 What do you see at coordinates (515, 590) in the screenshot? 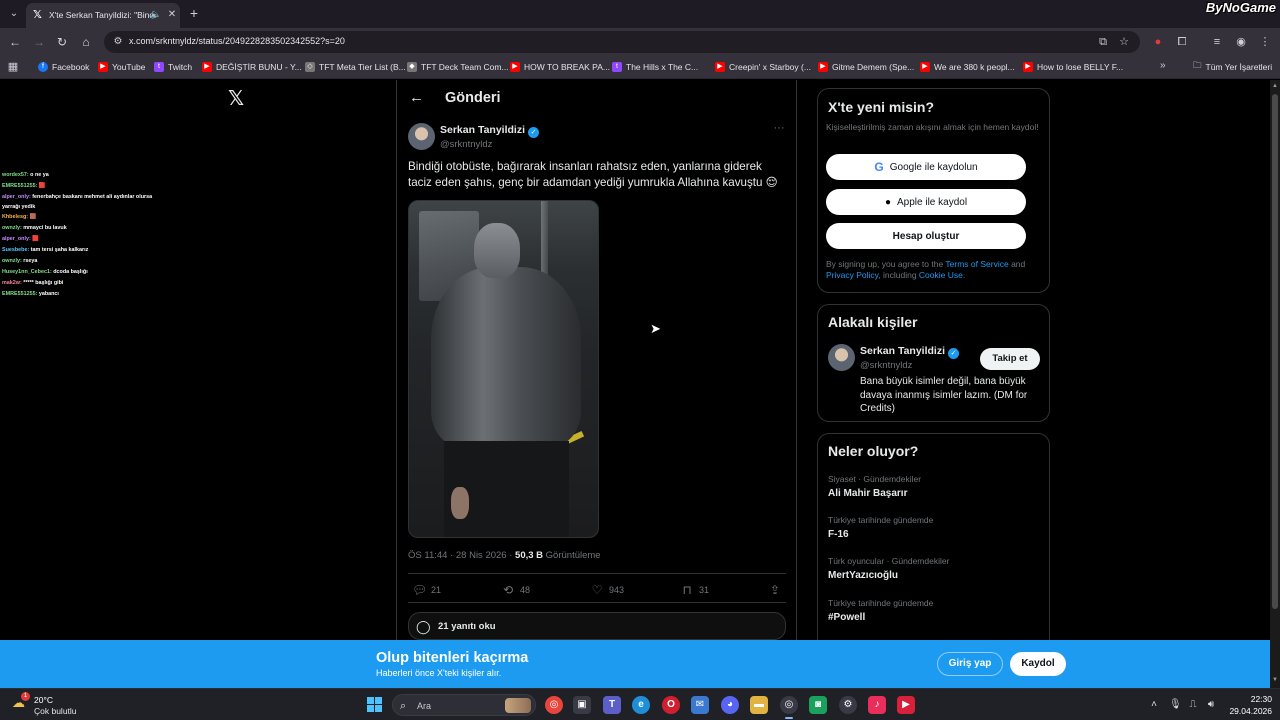
I see `repost-button: ⟲ 48` at bounding box center [515, 590].